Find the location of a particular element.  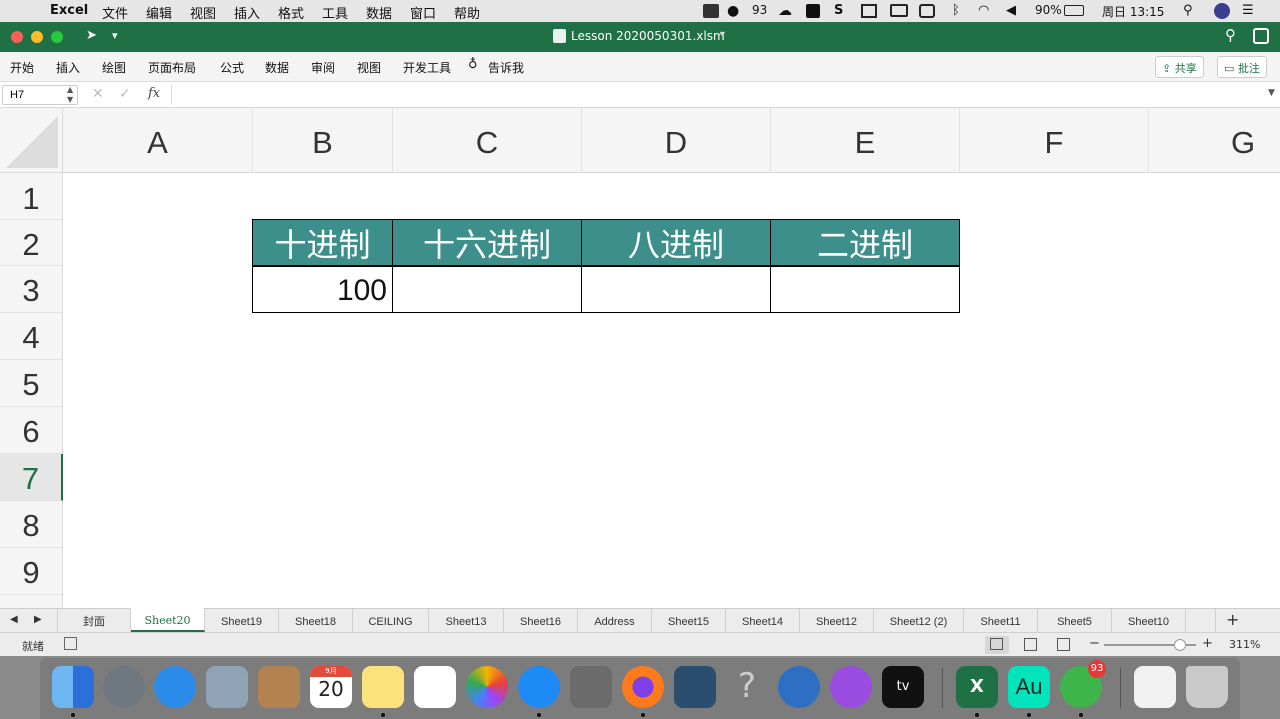

reminders-icon is located at coordinates (435, 687).